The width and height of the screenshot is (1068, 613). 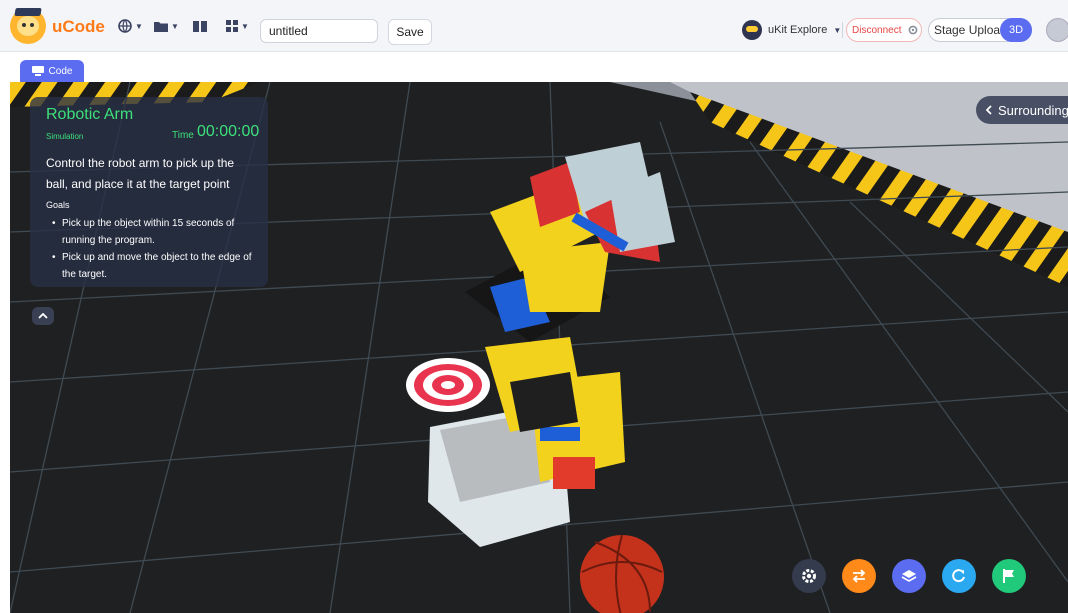 I want to click on globe-icon, so click(x=125, y=26).